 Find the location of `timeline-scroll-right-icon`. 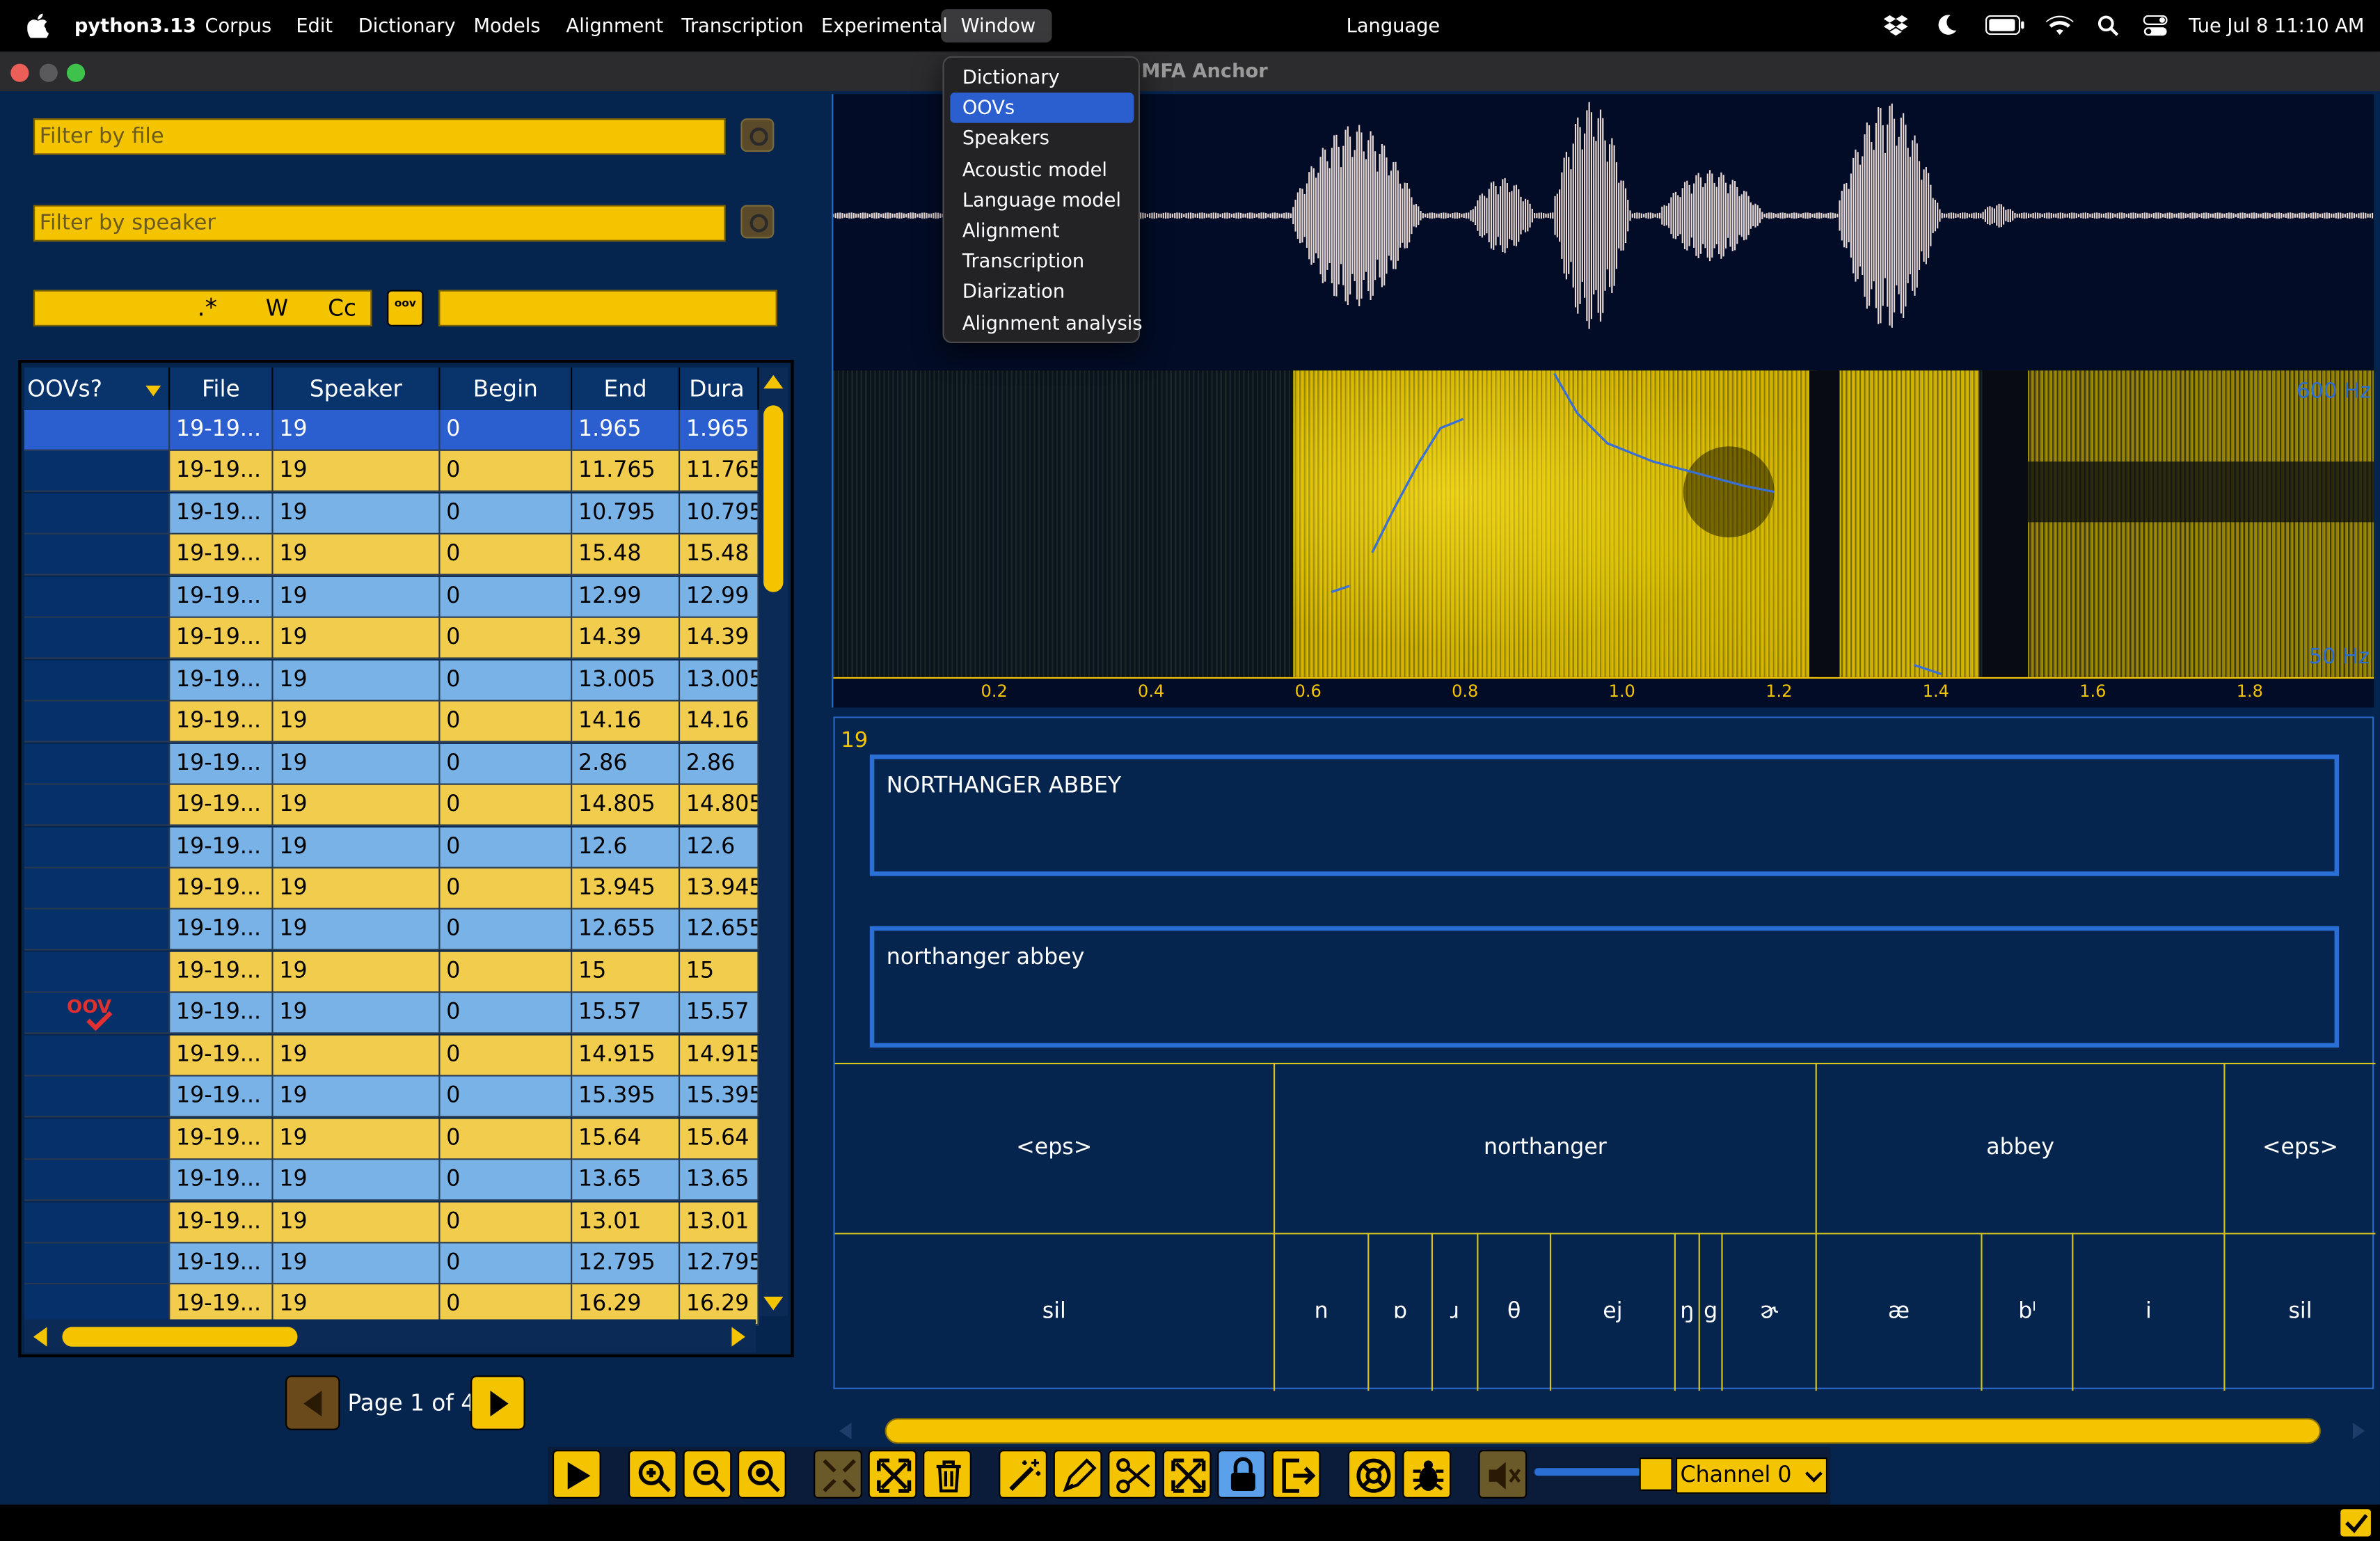

timeline-scroll-right-icon is located at coordinates (2358, 1430).